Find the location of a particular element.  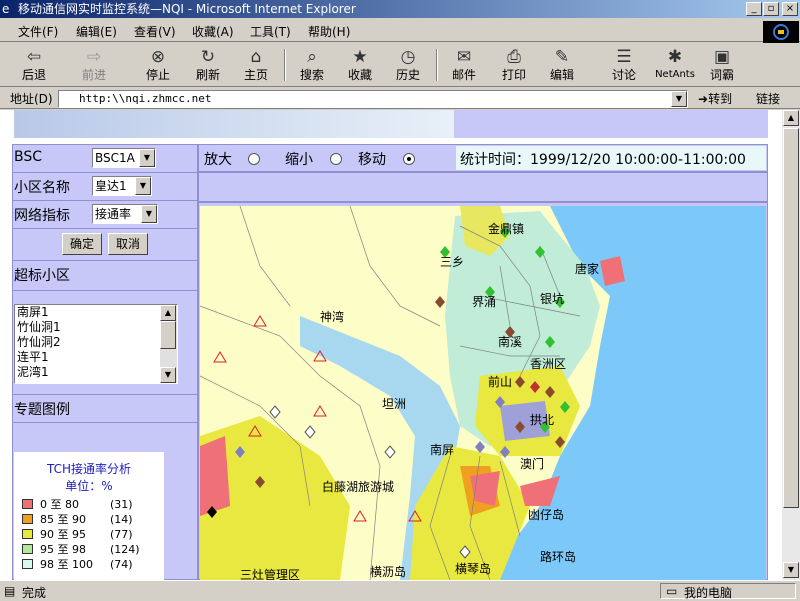

cancel-button: 取消 is located at coordinates (128, 244).